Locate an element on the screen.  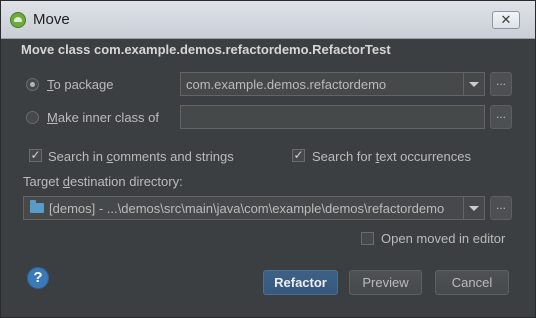
open-in-editor-checkbox is located at coordinates (367, 238).